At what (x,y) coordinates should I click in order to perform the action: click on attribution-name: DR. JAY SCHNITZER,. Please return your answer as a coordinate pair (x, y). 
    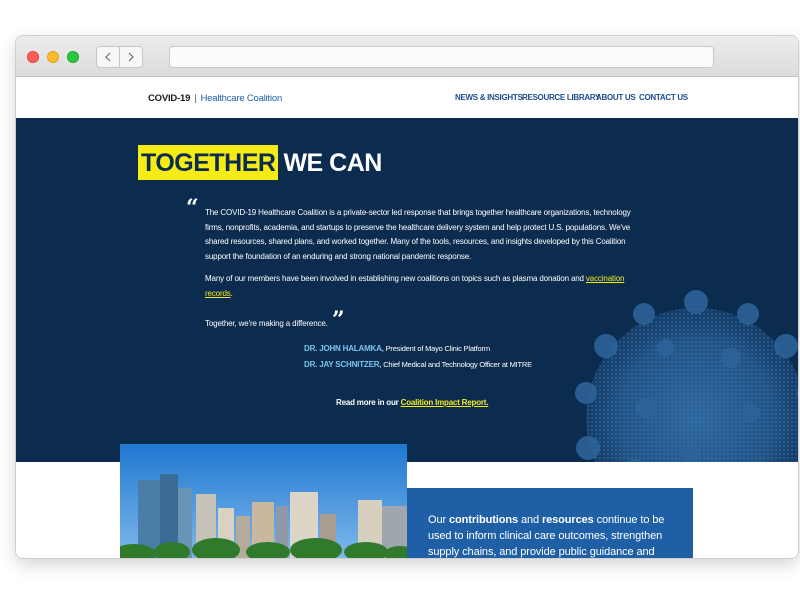
    Looking at the image, I should click on (343, 364).